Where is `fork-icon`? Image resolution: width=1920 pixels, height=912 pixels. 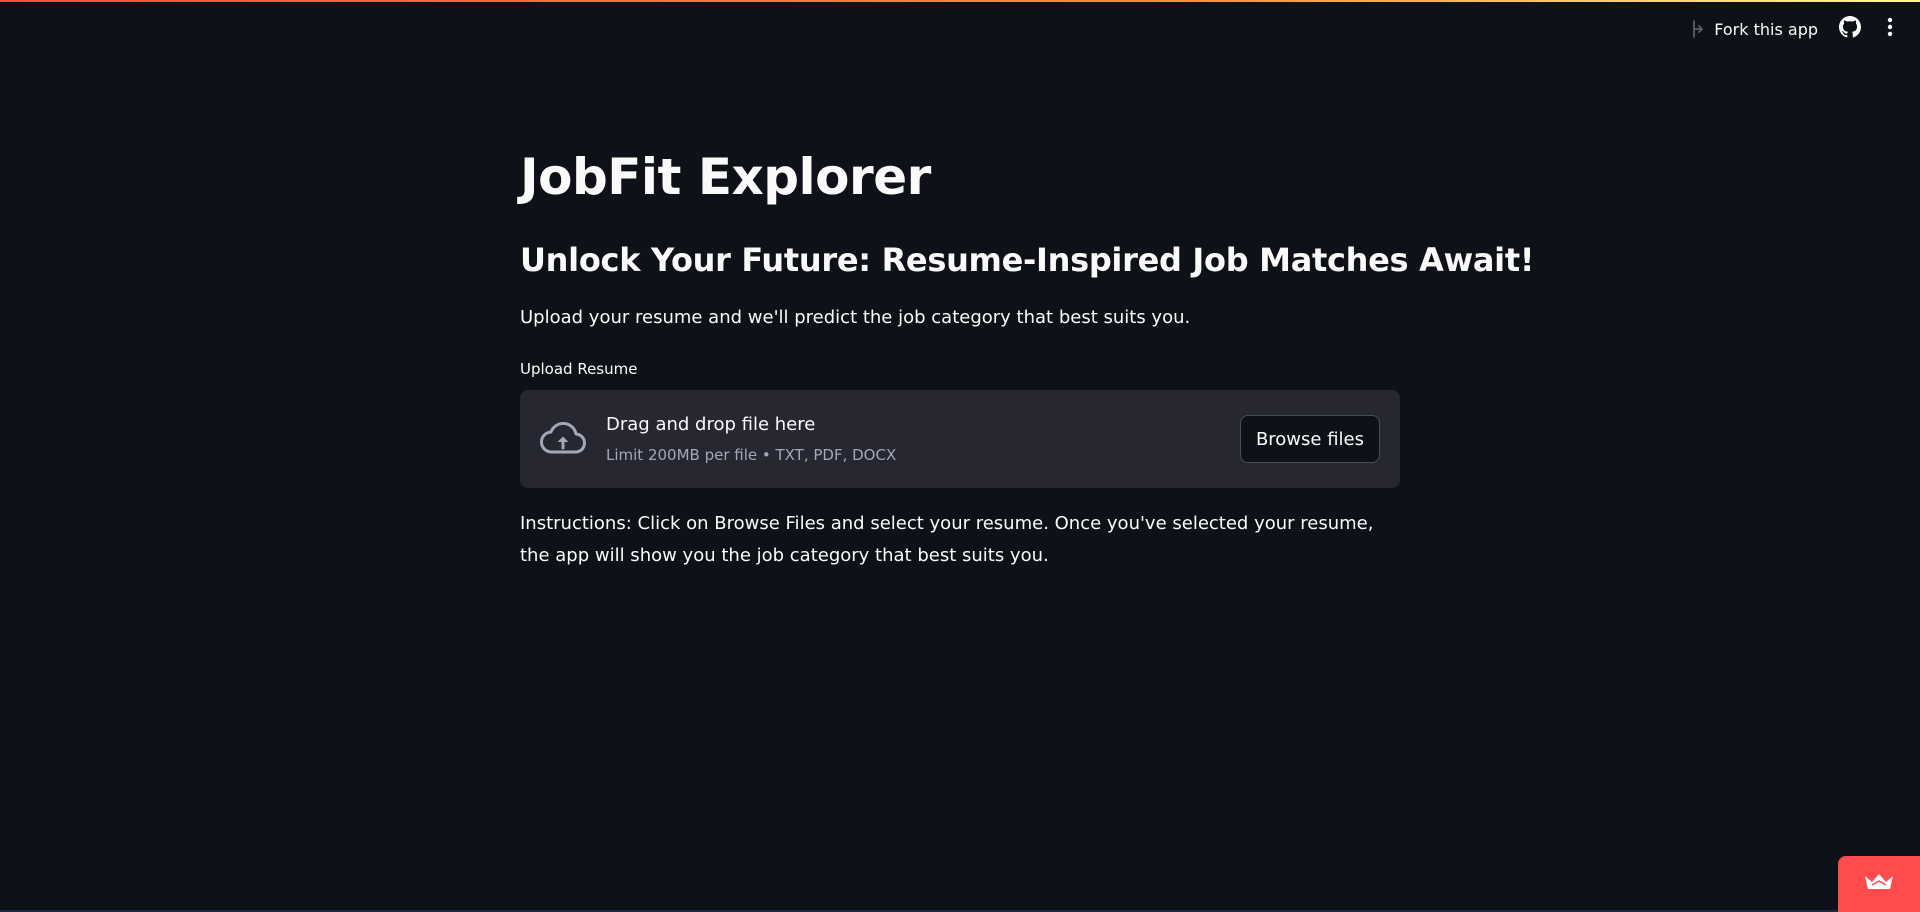 fork-icon is located at coordinates (1698, 29).